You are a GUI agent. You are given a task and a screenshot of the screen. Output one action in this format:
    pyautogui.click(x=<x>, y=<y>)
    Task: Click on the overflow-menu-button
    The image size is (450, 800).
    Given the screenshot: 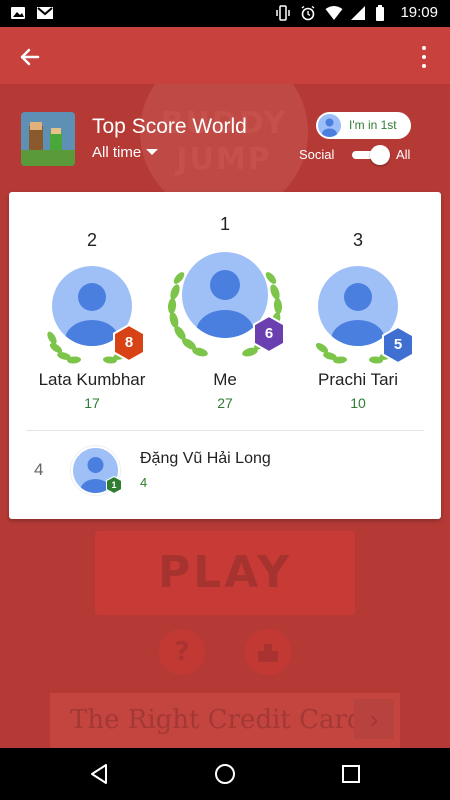 What is the action you would take?
    pyautogui.click(x=424, y=57)
    